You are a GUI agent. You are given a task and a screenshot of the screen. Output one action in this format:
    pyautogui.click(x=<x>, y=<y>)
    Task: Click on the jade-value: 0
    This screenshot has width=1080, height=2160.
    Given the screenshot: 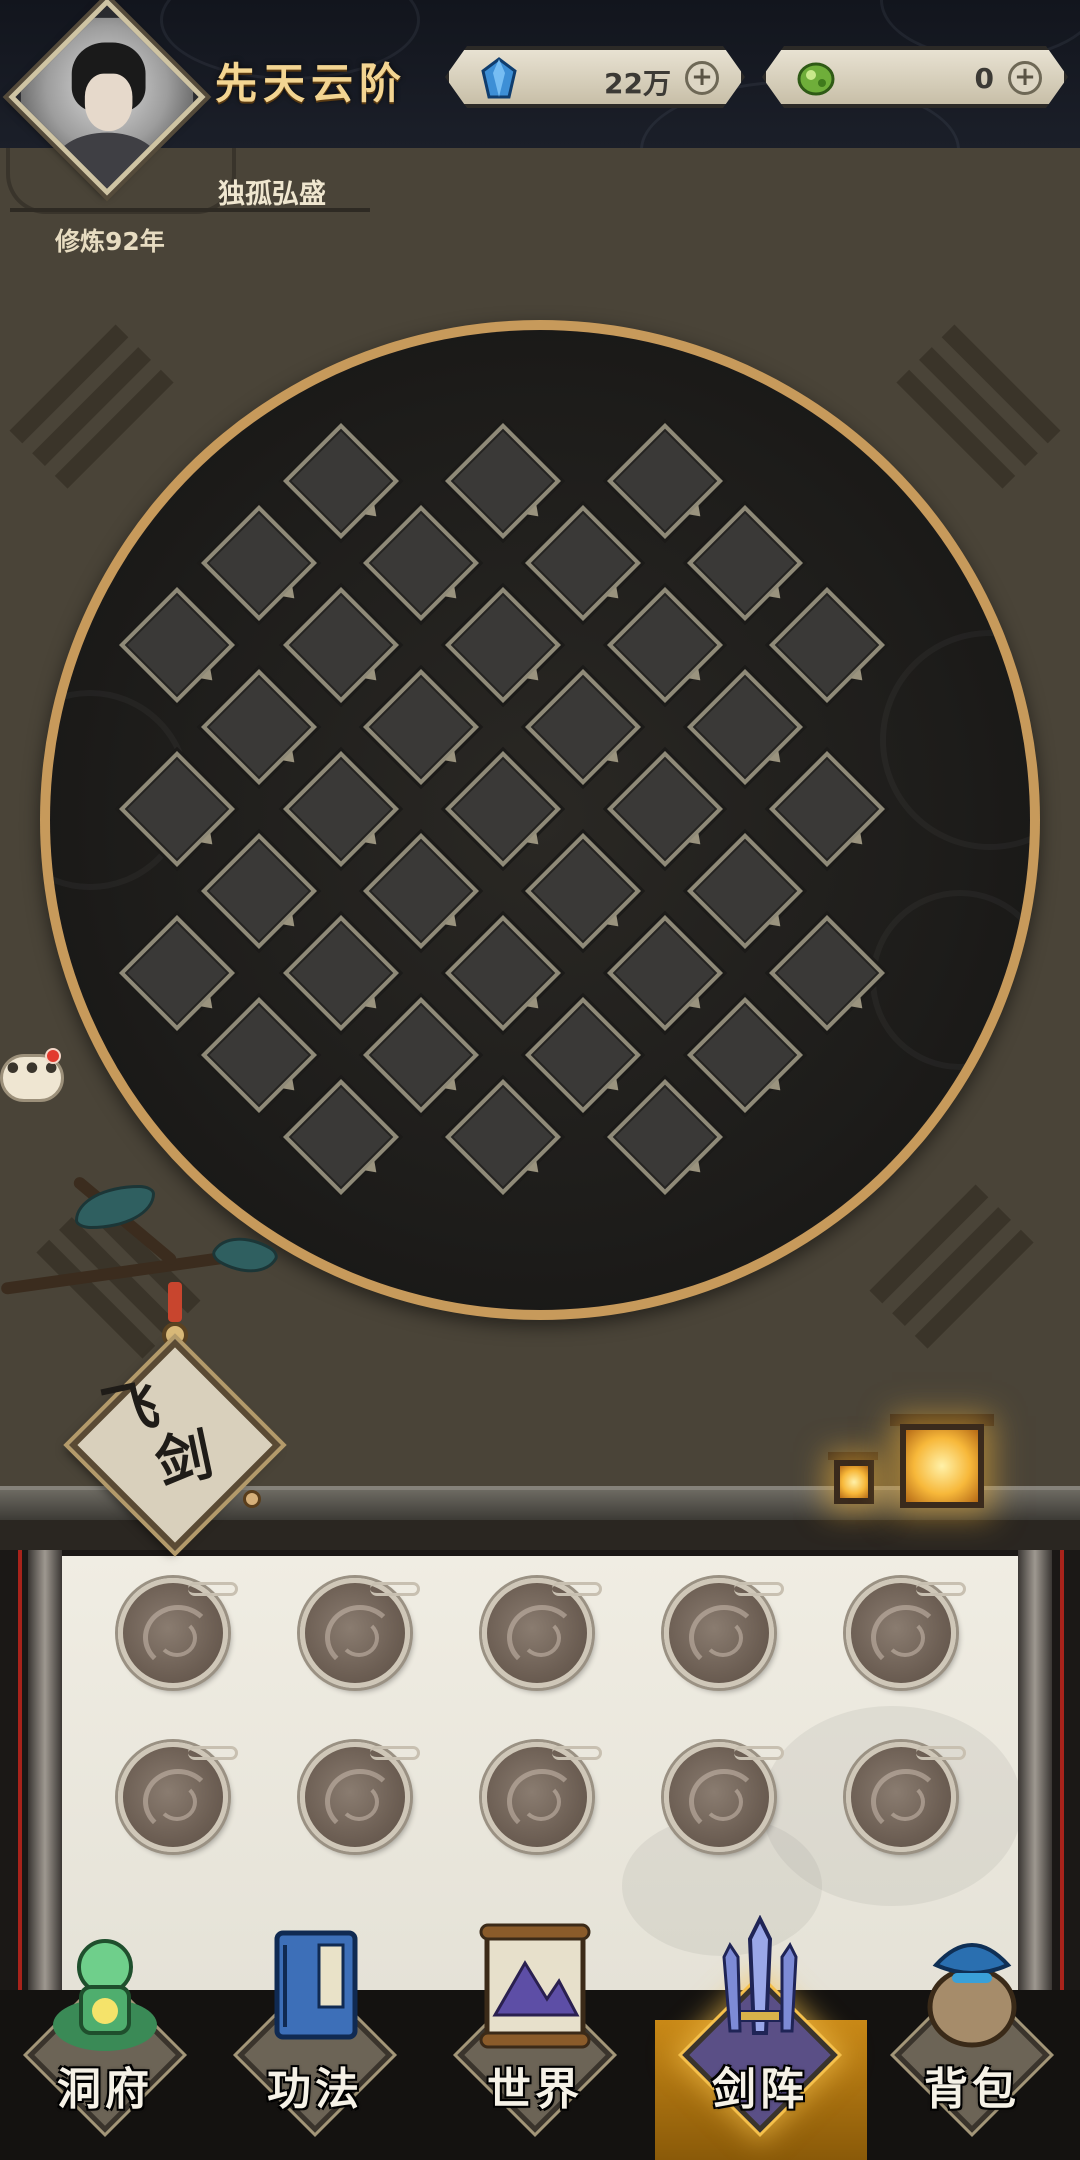 What is the action you would take?
    pyautogui.click(x=984, y=78)
    